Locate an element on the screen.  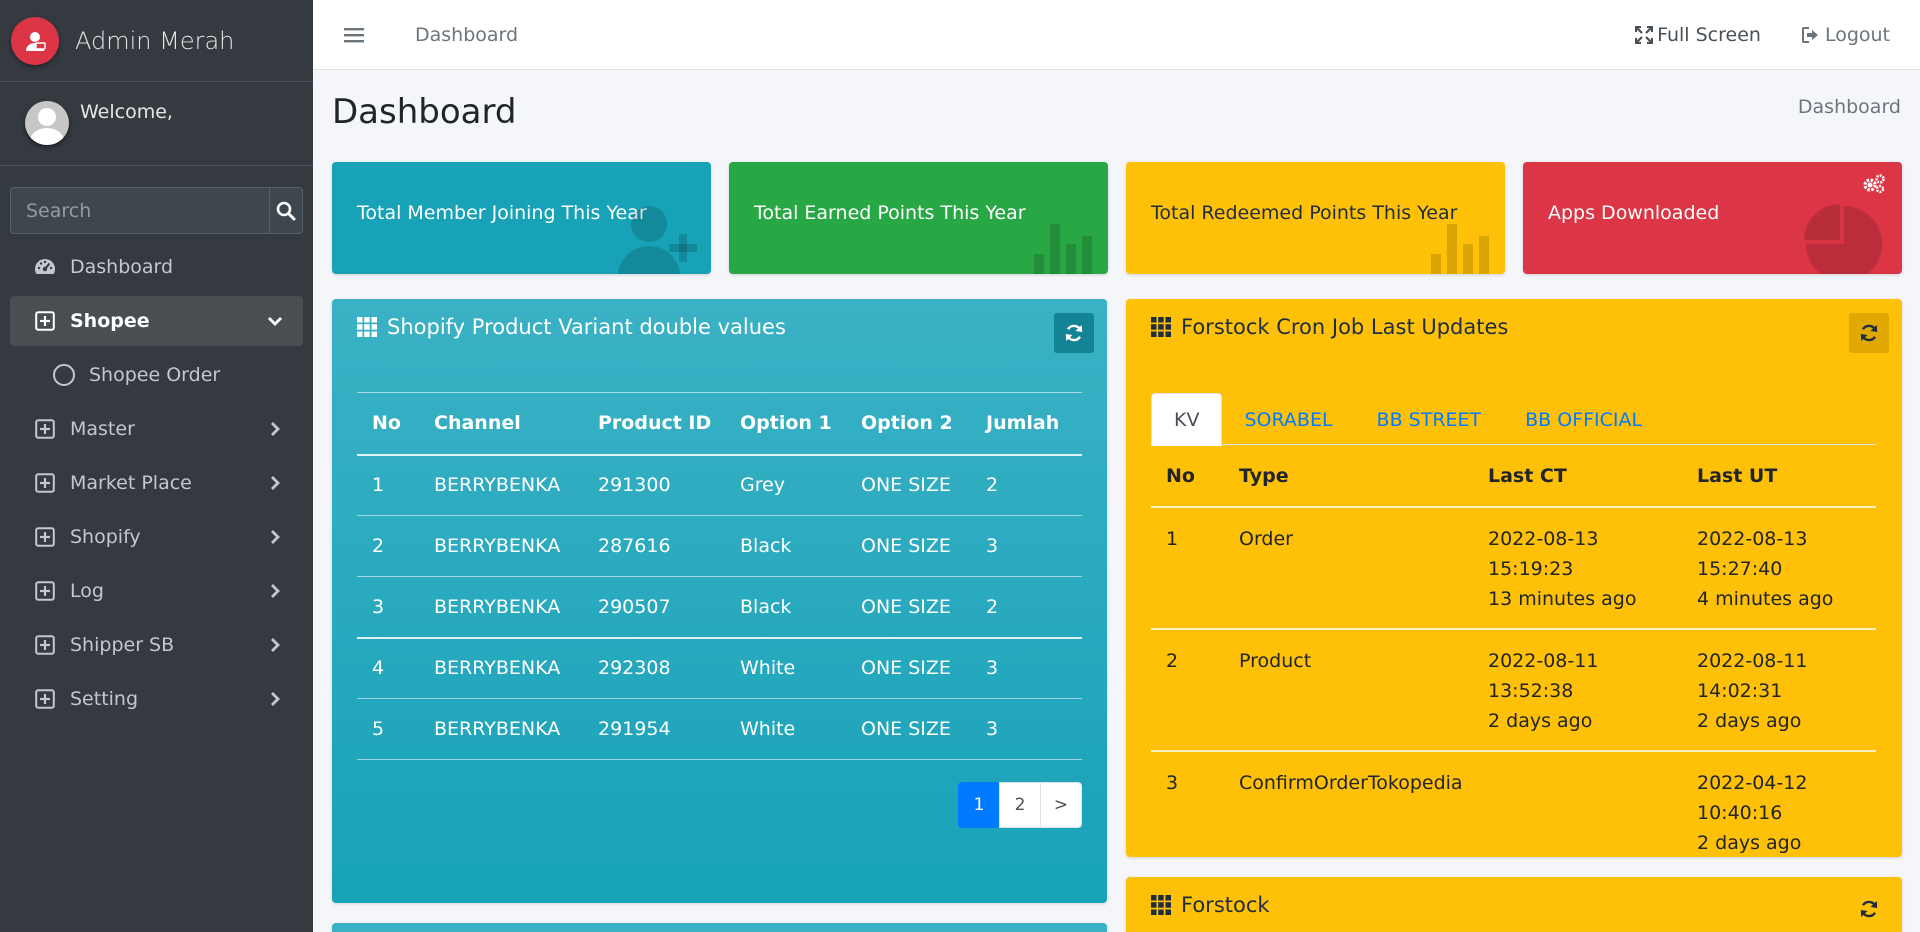
cron-tabs: KV SORABEL BB STREET BB OFFICIAL is located at coordinates (1513, 419).